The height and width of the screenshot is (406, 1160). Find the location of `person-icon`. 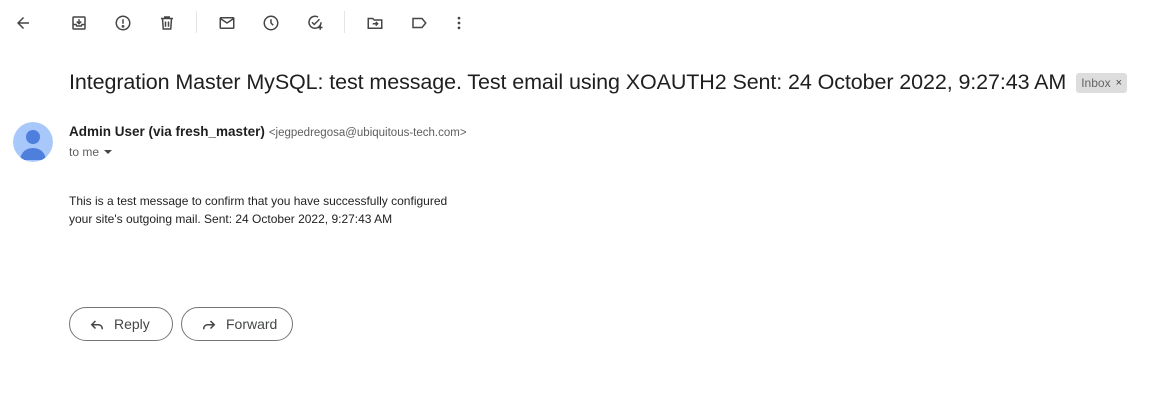

person-icon is located at coordinates (33, 142).